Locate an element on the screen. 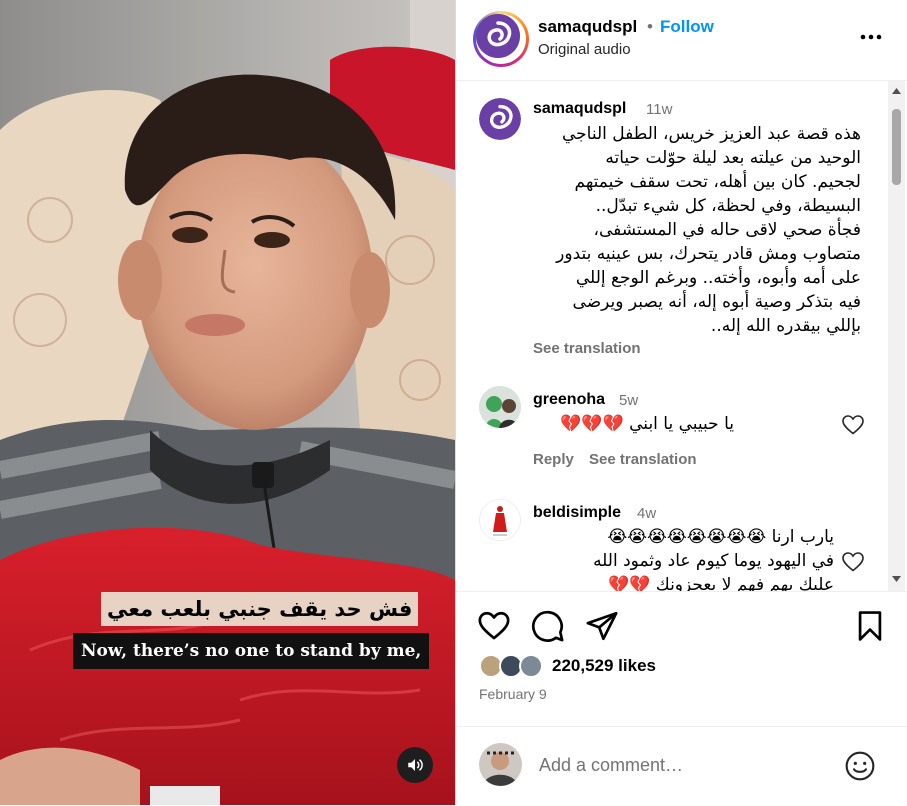  comment-username: greenoha is located at coordinates (569, 400).